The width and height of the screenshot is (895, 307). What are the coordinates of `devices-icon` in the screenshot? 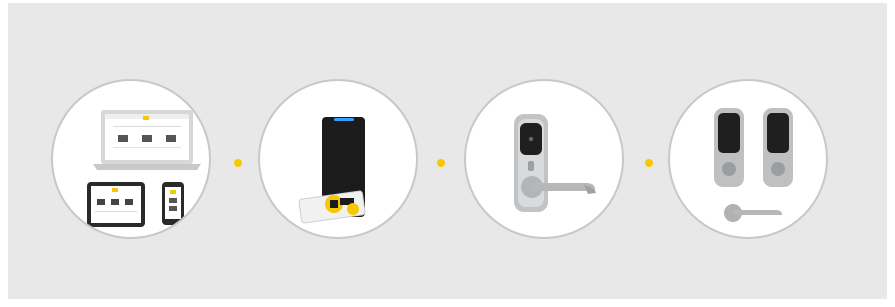 It's located at (144, 168).